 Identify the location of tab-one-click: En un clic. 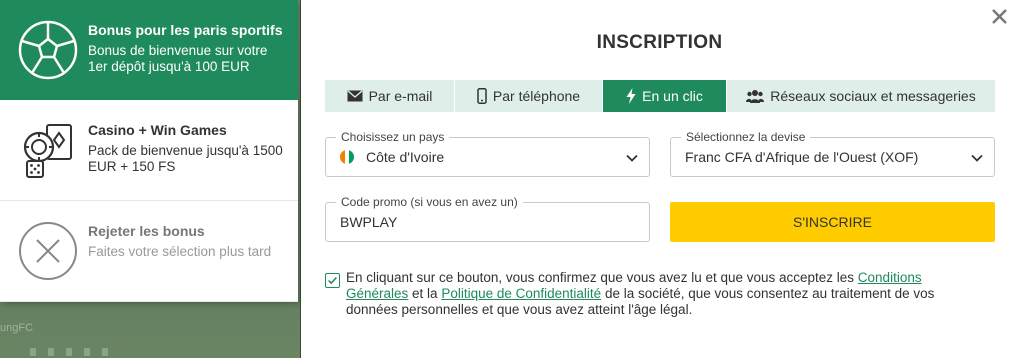
(665, 96).